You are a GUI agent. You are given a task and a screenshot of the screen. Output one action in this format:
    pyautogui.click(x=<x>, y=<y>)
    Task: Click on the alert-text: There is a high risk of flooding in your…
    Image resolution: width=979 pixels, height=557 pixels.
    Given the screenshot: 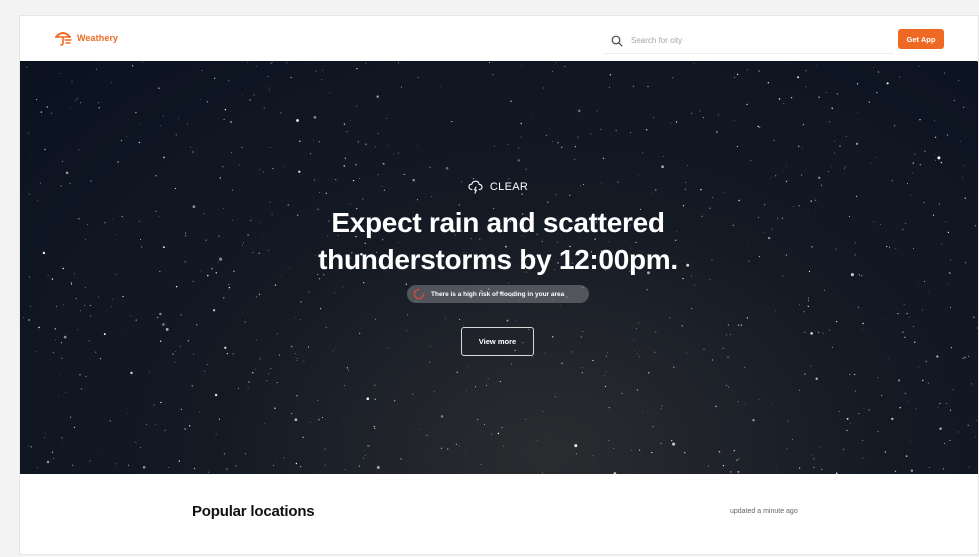 What is the action you would take?
    pyautogui.click(x=498, y=294)
    